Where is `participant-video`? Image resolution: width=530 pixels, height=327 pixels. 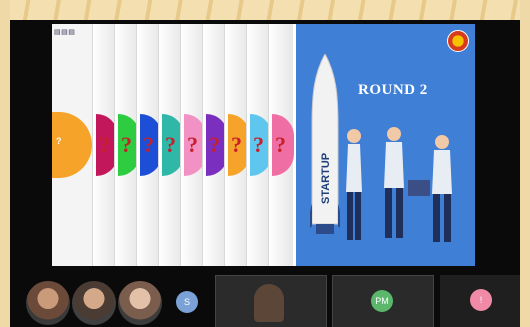
participant-video is located at coordinates (269, 303).